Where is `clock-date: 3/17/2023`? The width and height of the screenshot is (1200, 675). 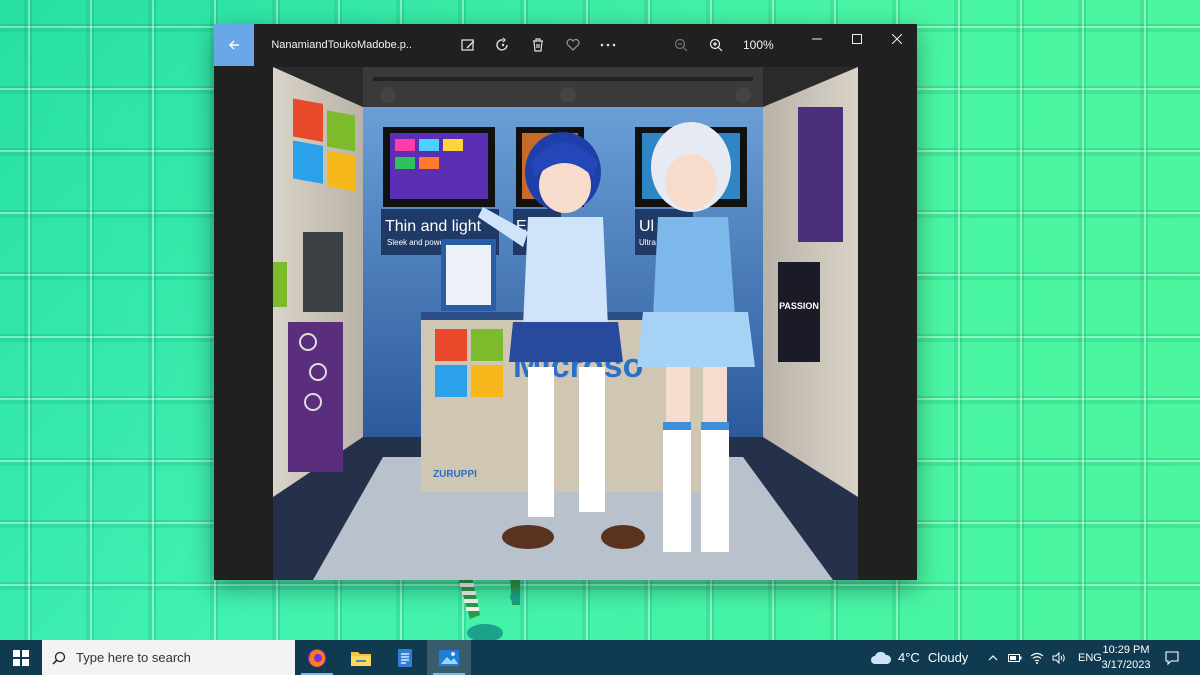 clock-date: 3/17/2023 is located at coordinates (1126, 665).